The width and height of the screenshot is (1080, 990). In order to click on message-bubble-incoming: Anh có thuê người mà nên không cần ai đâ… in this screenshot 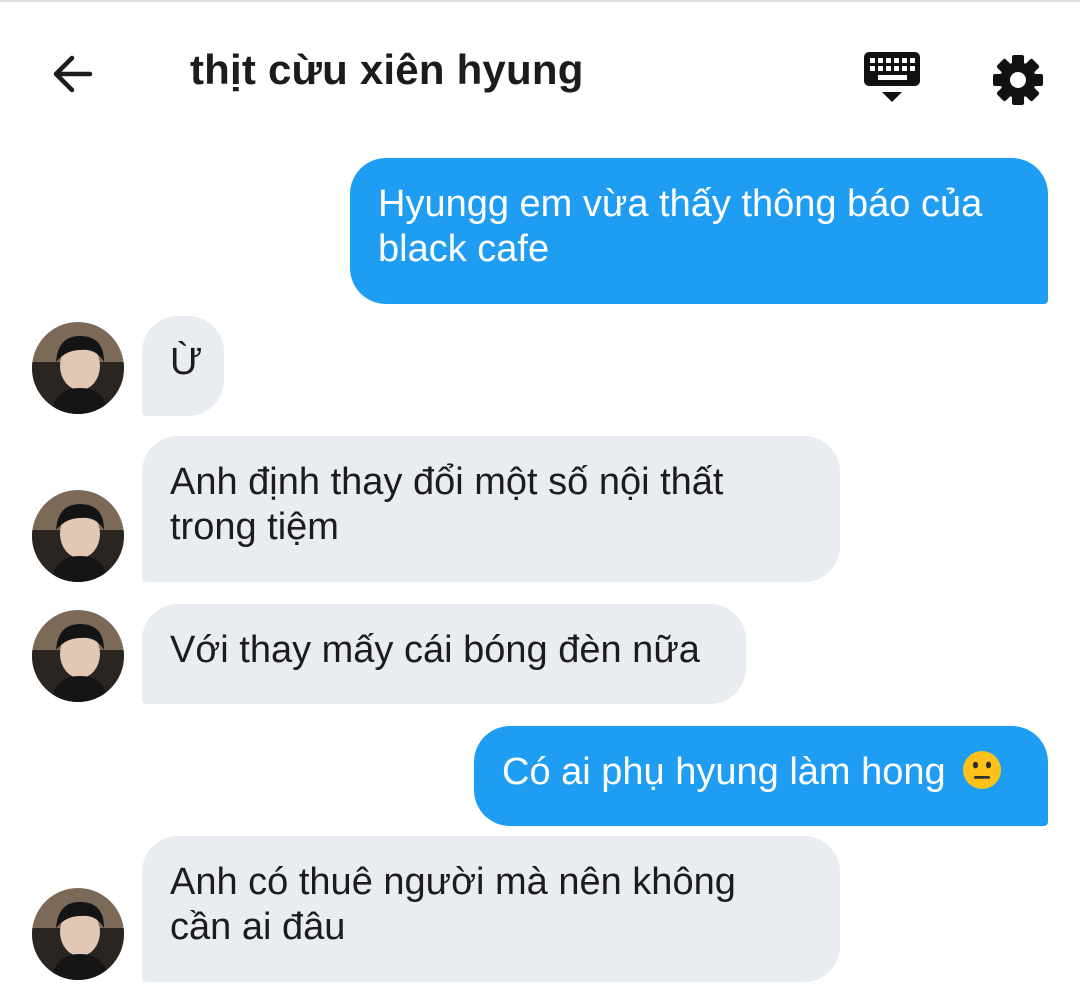, I will do `click(491, 909)`.